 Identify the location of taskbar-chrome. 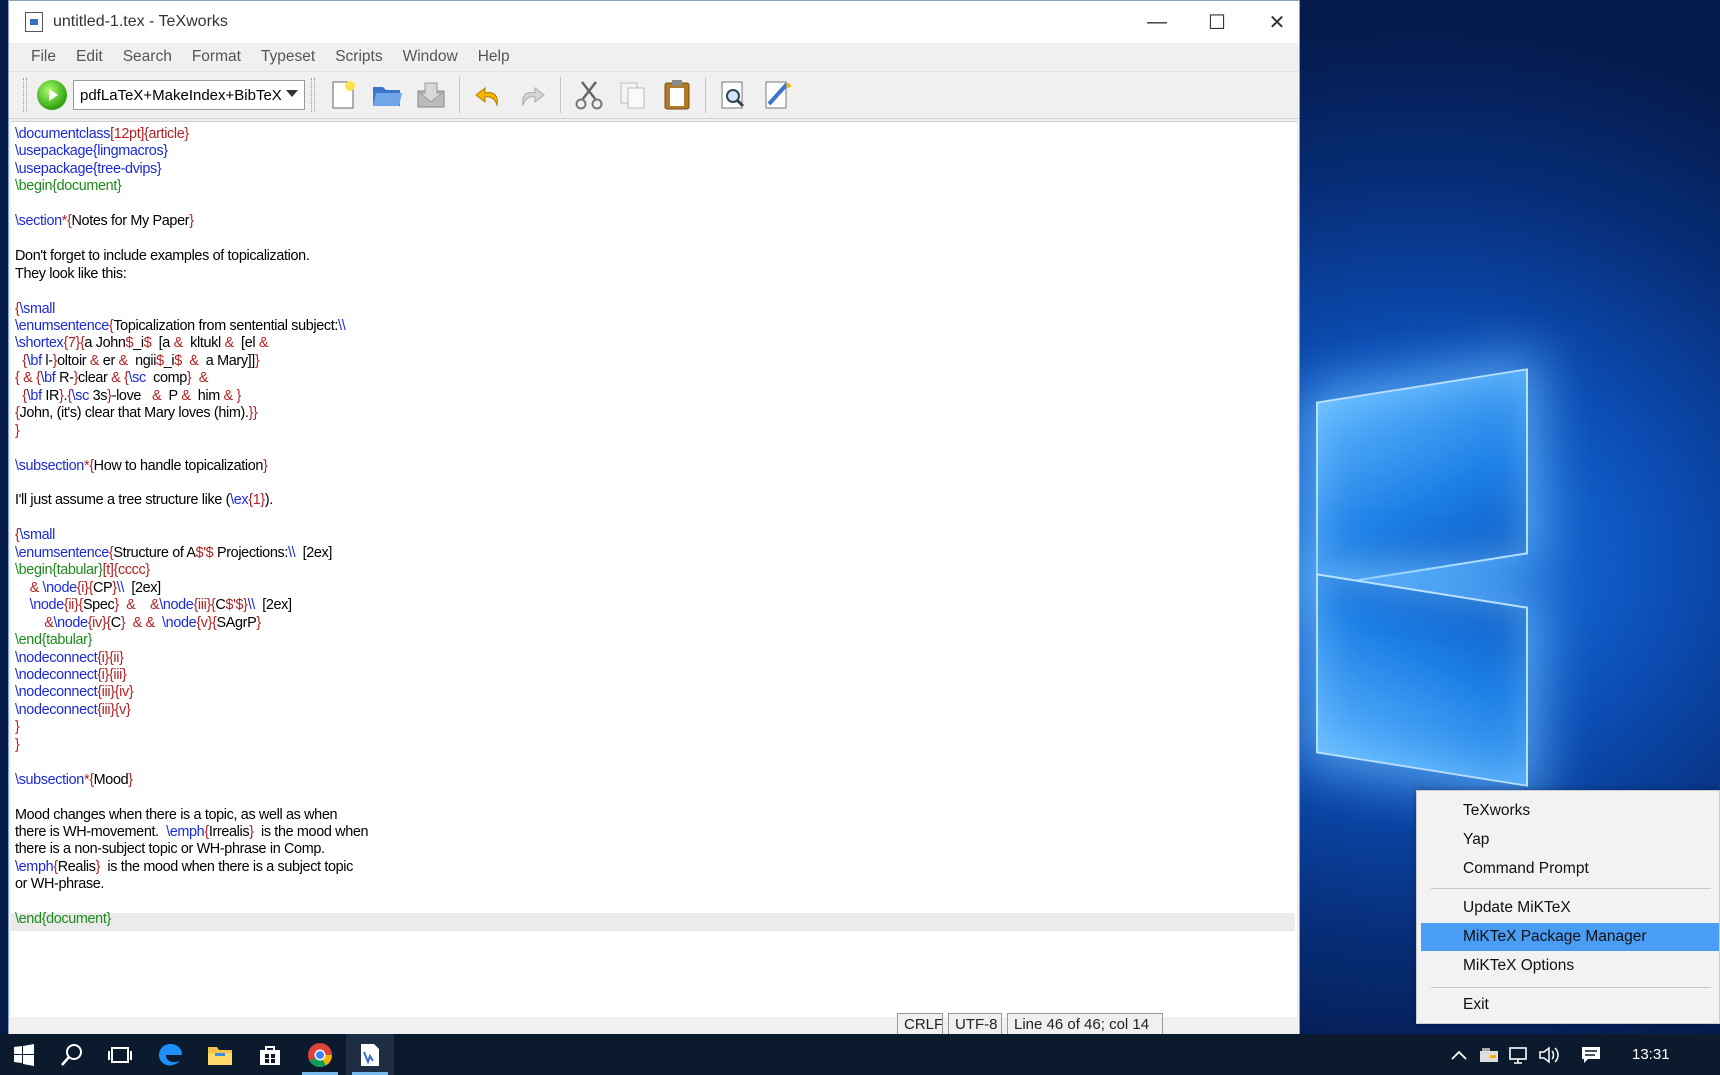
(320, 1054).